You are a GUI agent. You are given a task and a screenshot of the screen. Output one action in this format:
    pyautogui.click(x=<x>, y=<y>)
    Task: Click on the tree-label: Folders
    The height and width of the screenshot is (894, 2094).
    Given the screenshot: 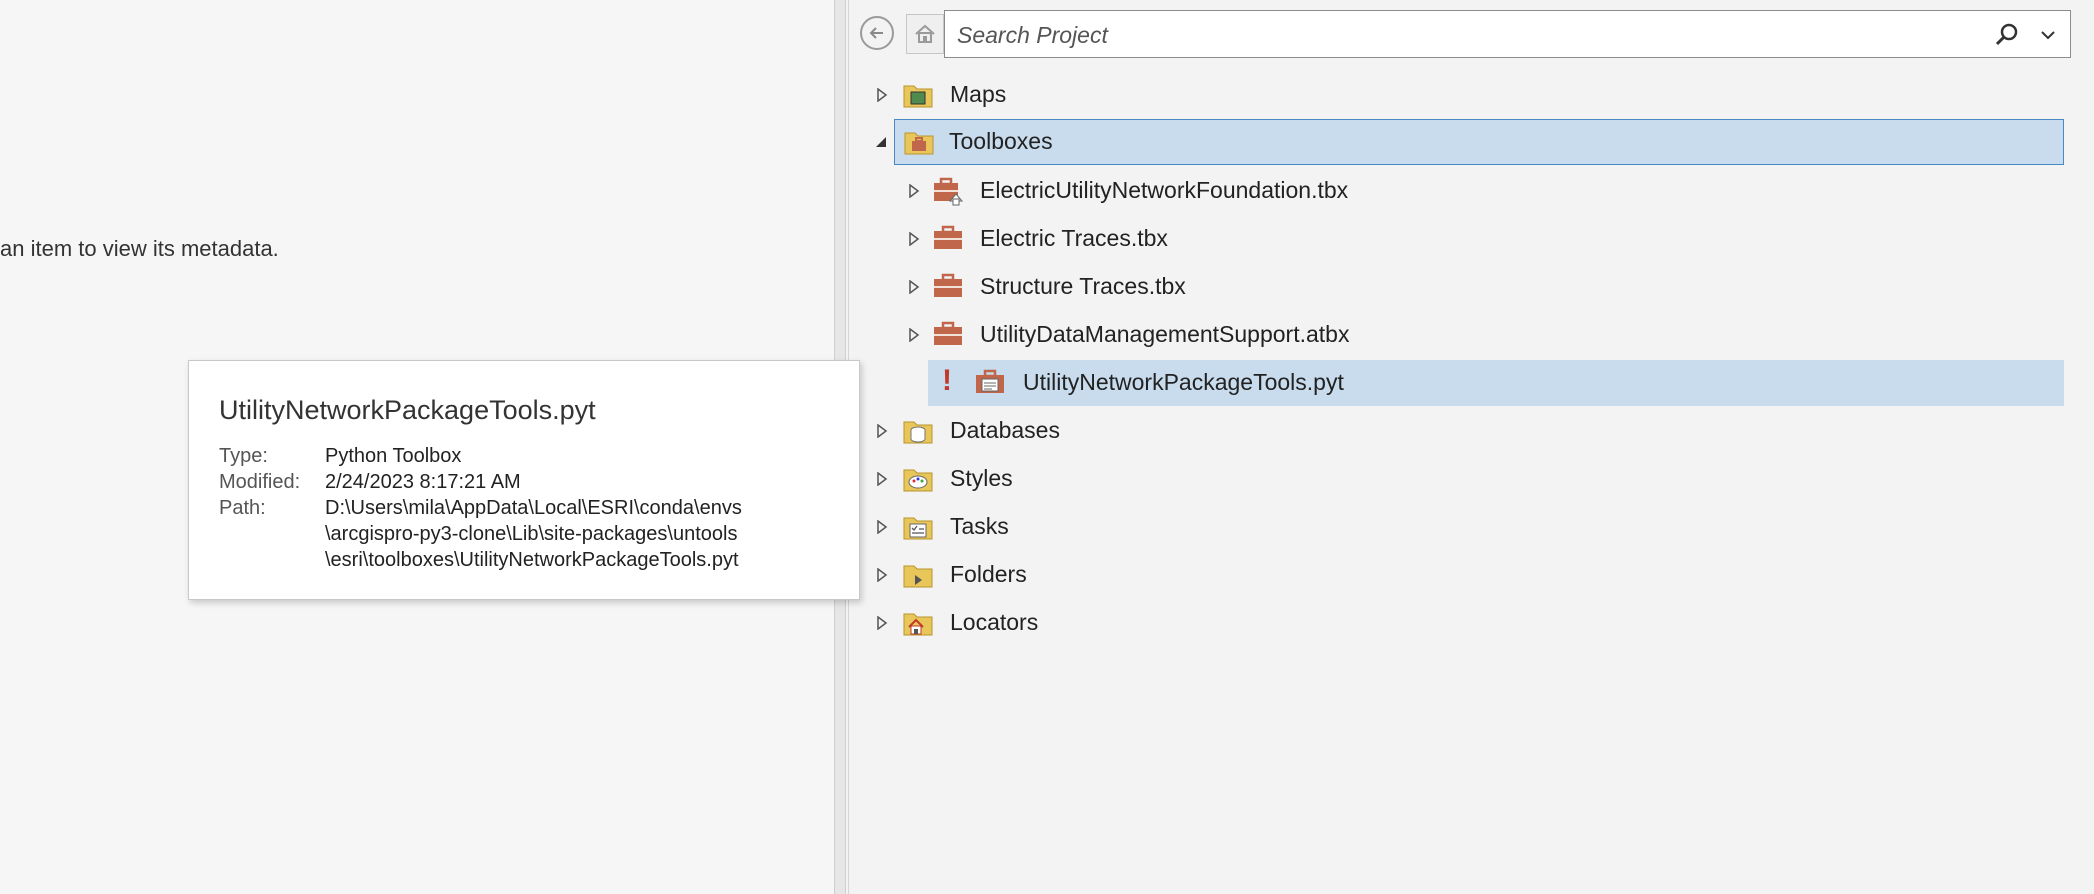 What is the action you would take?
    pyautogui.click(x=988, y=574)
    